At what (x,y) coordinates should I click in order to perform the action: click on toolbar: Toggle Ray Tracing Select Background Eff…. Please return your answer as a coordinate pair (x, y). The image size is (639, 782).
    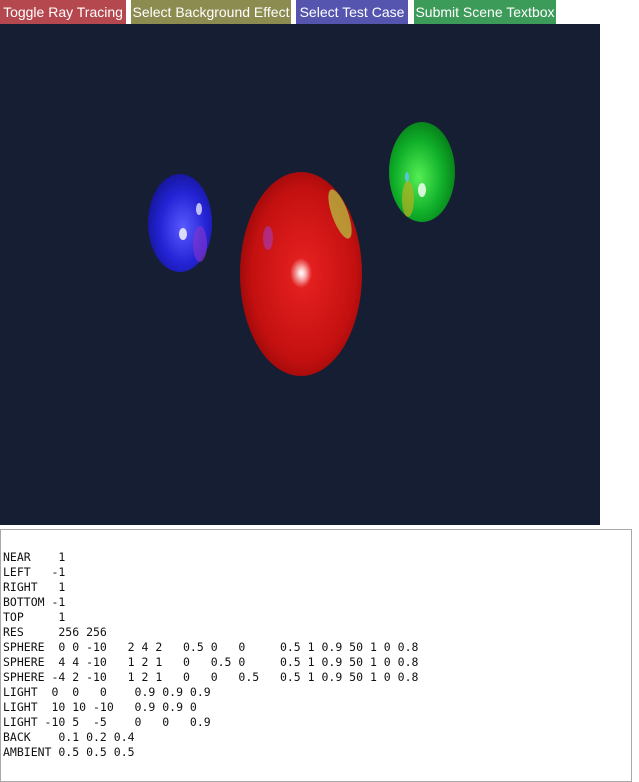
    Looking at the image, I should click on (319, 12).